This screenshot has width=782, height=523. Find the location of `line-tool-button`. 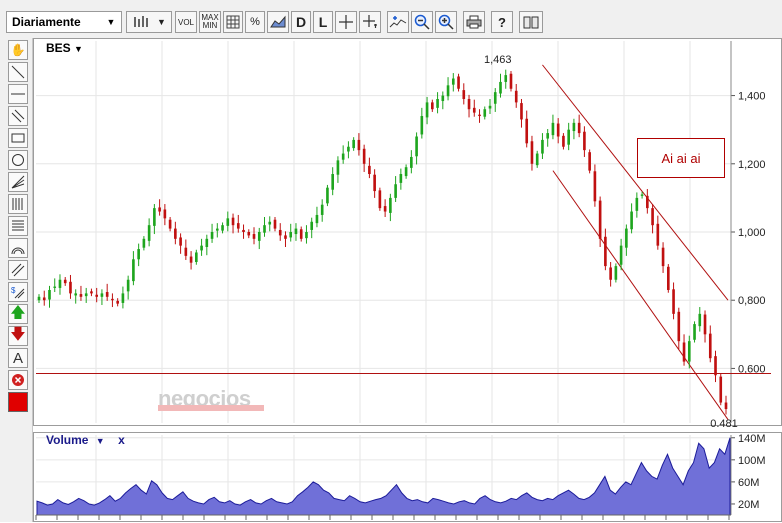

line-tool-button is located at coordinates (18, 72).